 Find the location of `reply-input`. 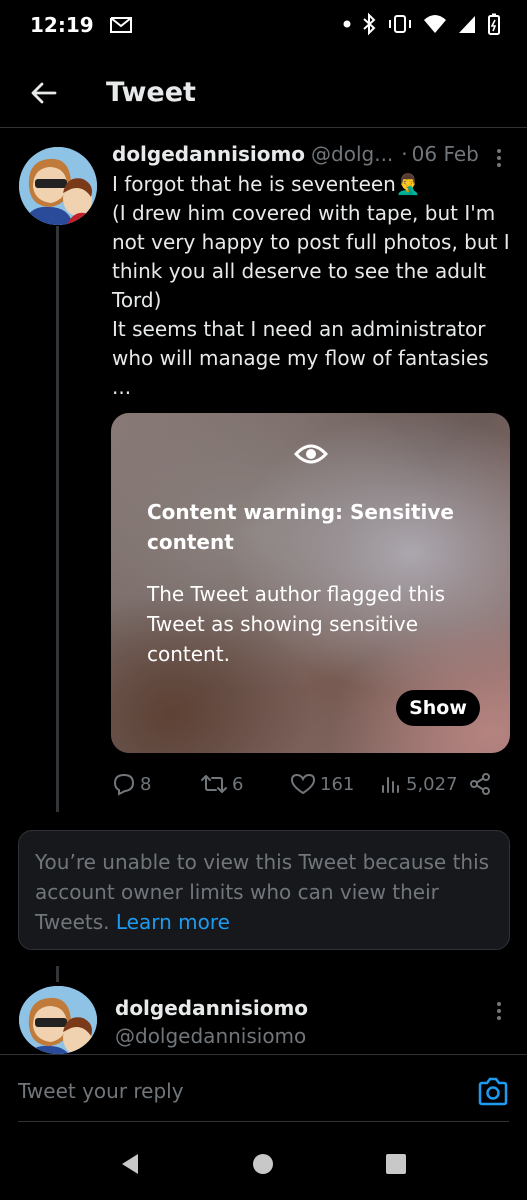

reply-input is located at coordinates (228, 1091).